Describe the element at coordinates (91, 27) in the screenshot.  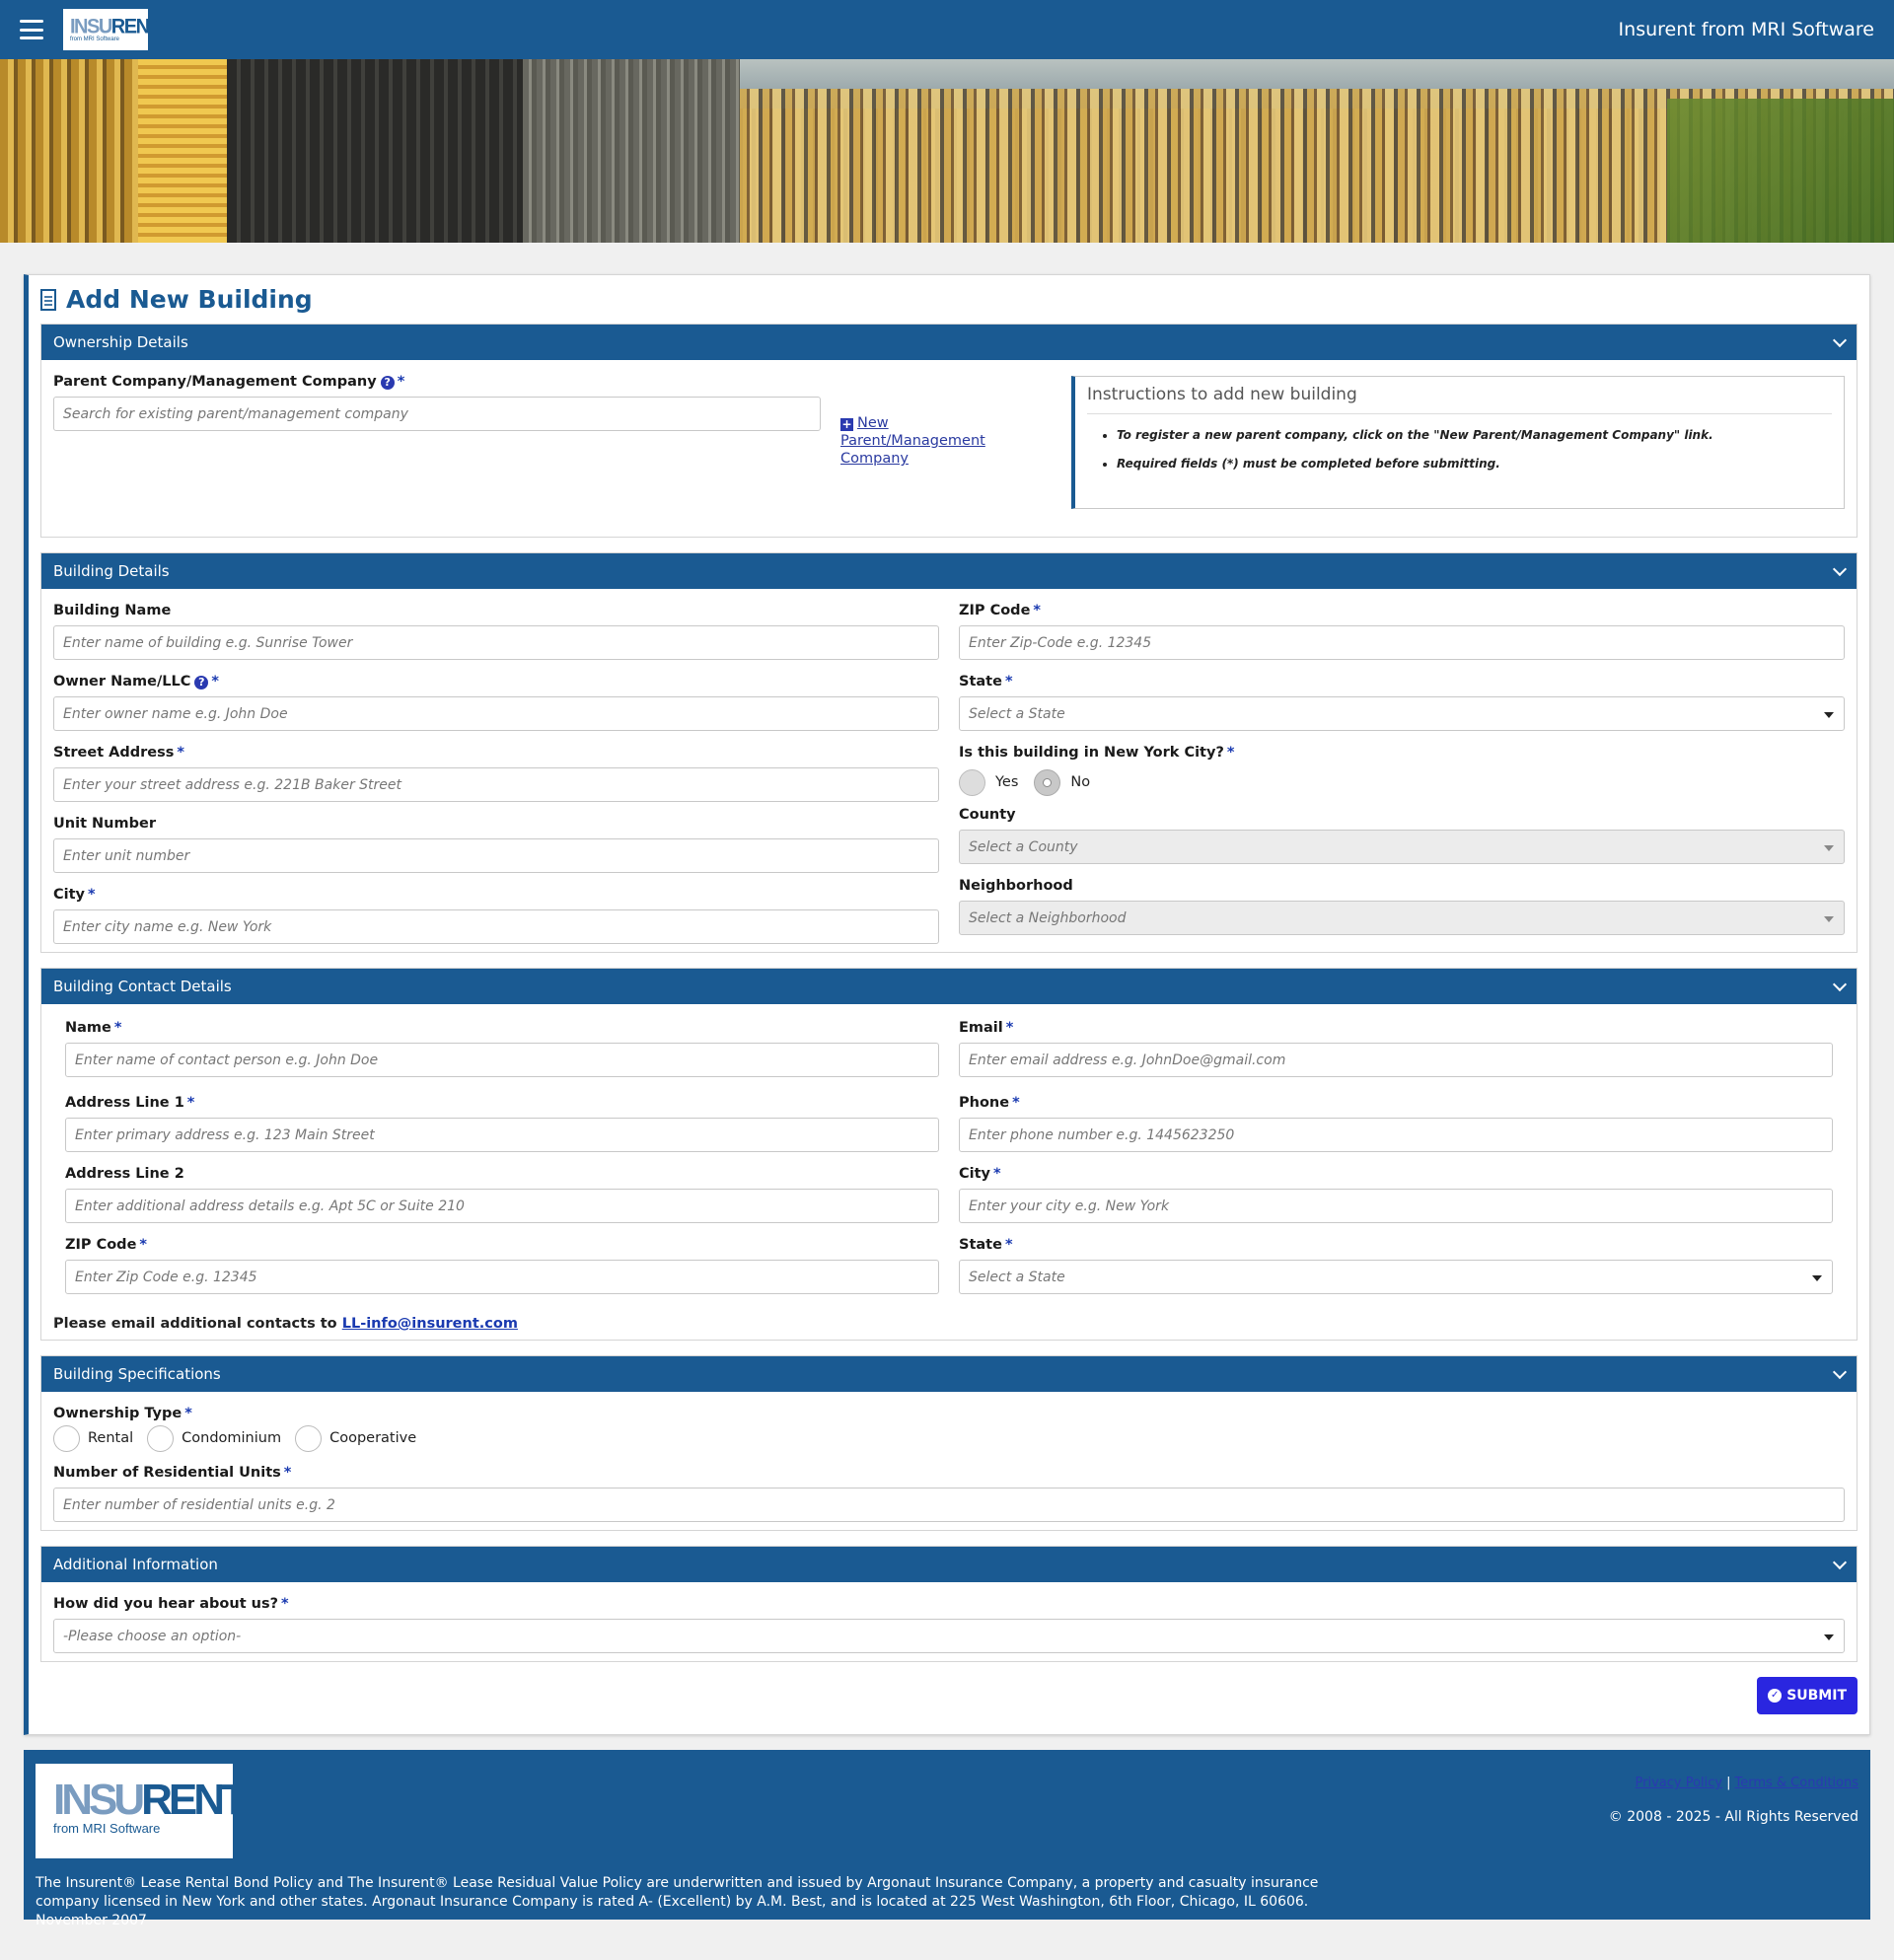
I see `logo-text-1: INSU` at that location.